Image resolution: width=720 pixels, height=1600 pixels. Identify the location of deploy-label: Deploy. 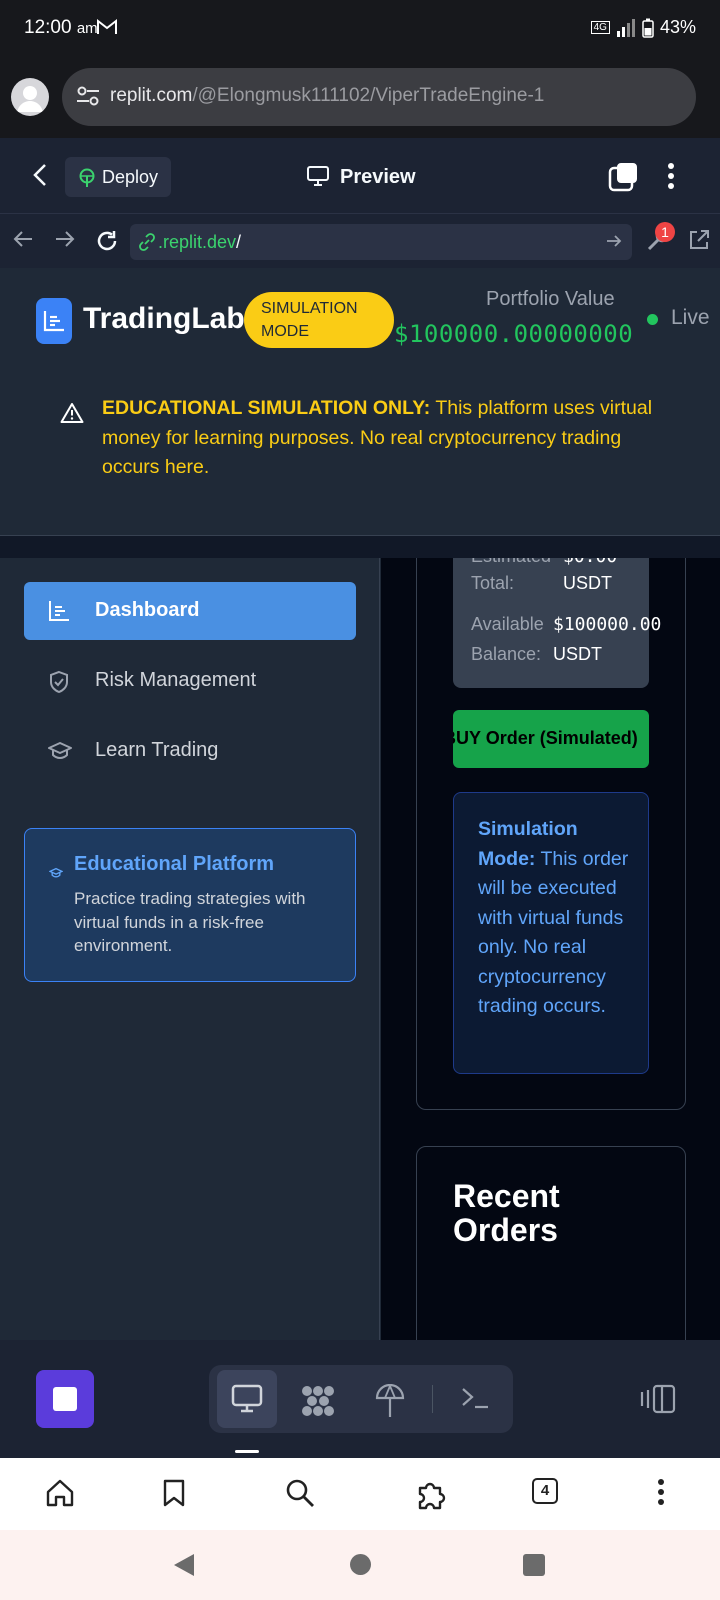
(130, 177).